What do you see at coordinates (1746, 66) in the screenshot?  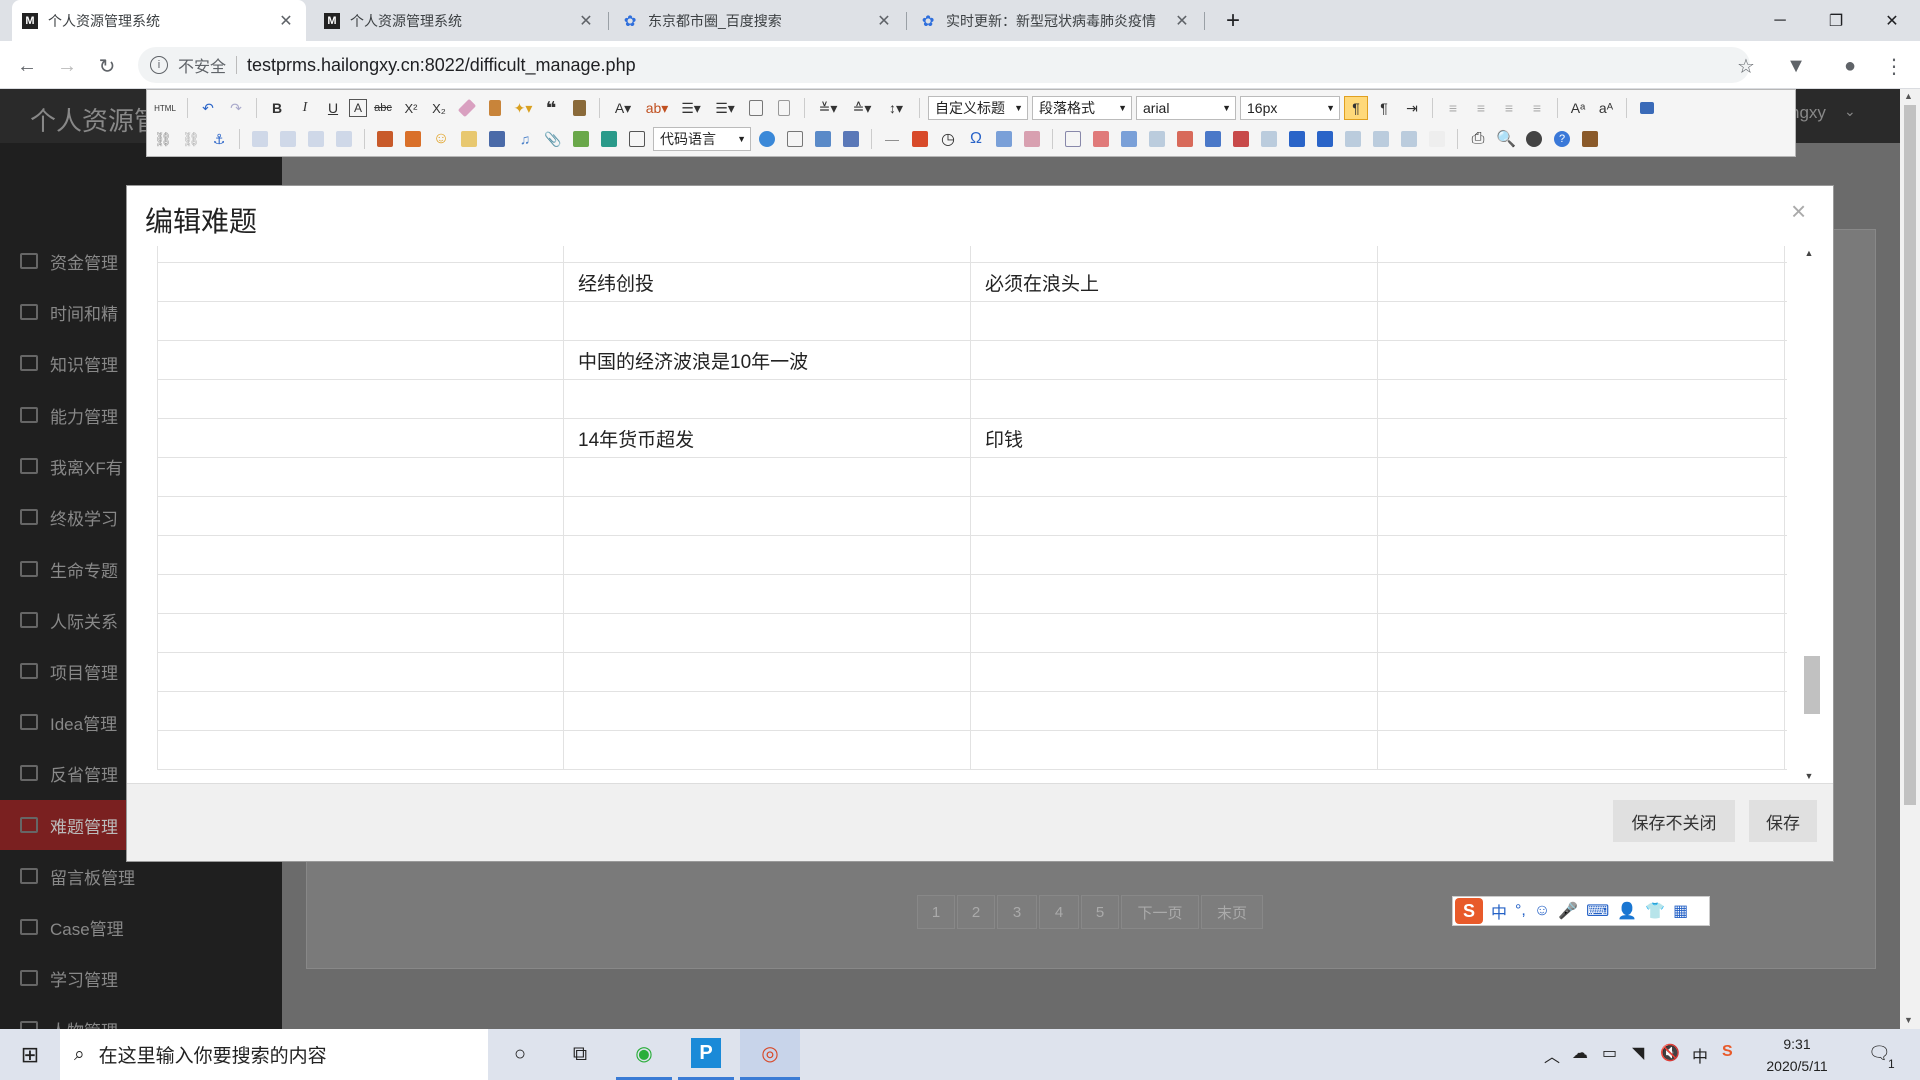 I see `bookmark-star-icon: ☆` at bounding box center [1746, 66].